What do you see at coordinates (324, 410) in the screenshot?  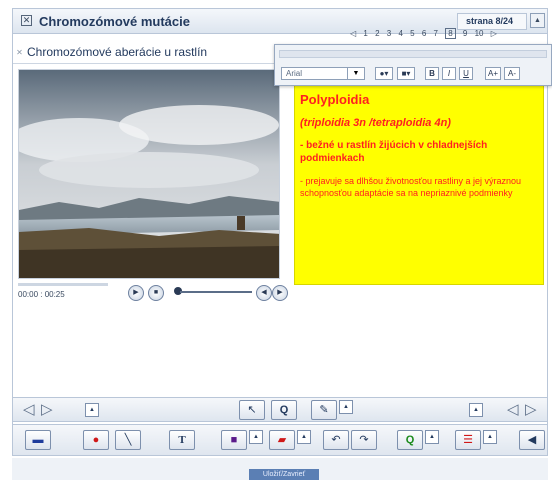 I see `highlighter-icon: ✎` at bounding box center [324, 410].